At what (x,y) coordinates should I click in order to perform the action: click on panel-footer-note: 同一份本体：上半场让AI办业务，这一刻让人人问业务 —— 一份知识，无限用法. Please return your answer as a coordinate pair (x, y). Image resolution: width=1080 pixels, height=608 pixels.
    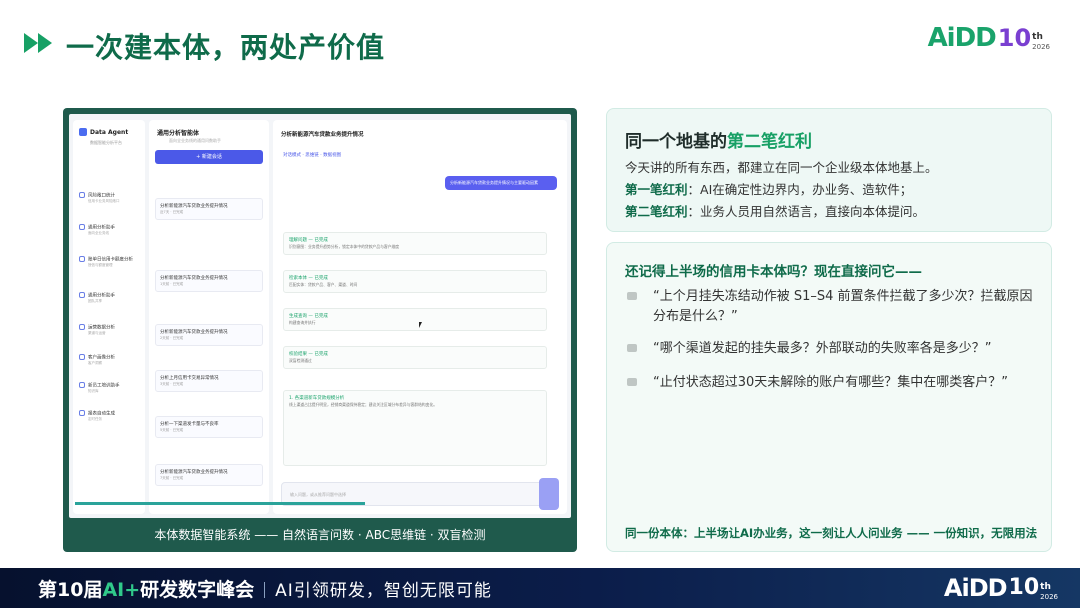
    Looking at the image, I should click on (831, 533).